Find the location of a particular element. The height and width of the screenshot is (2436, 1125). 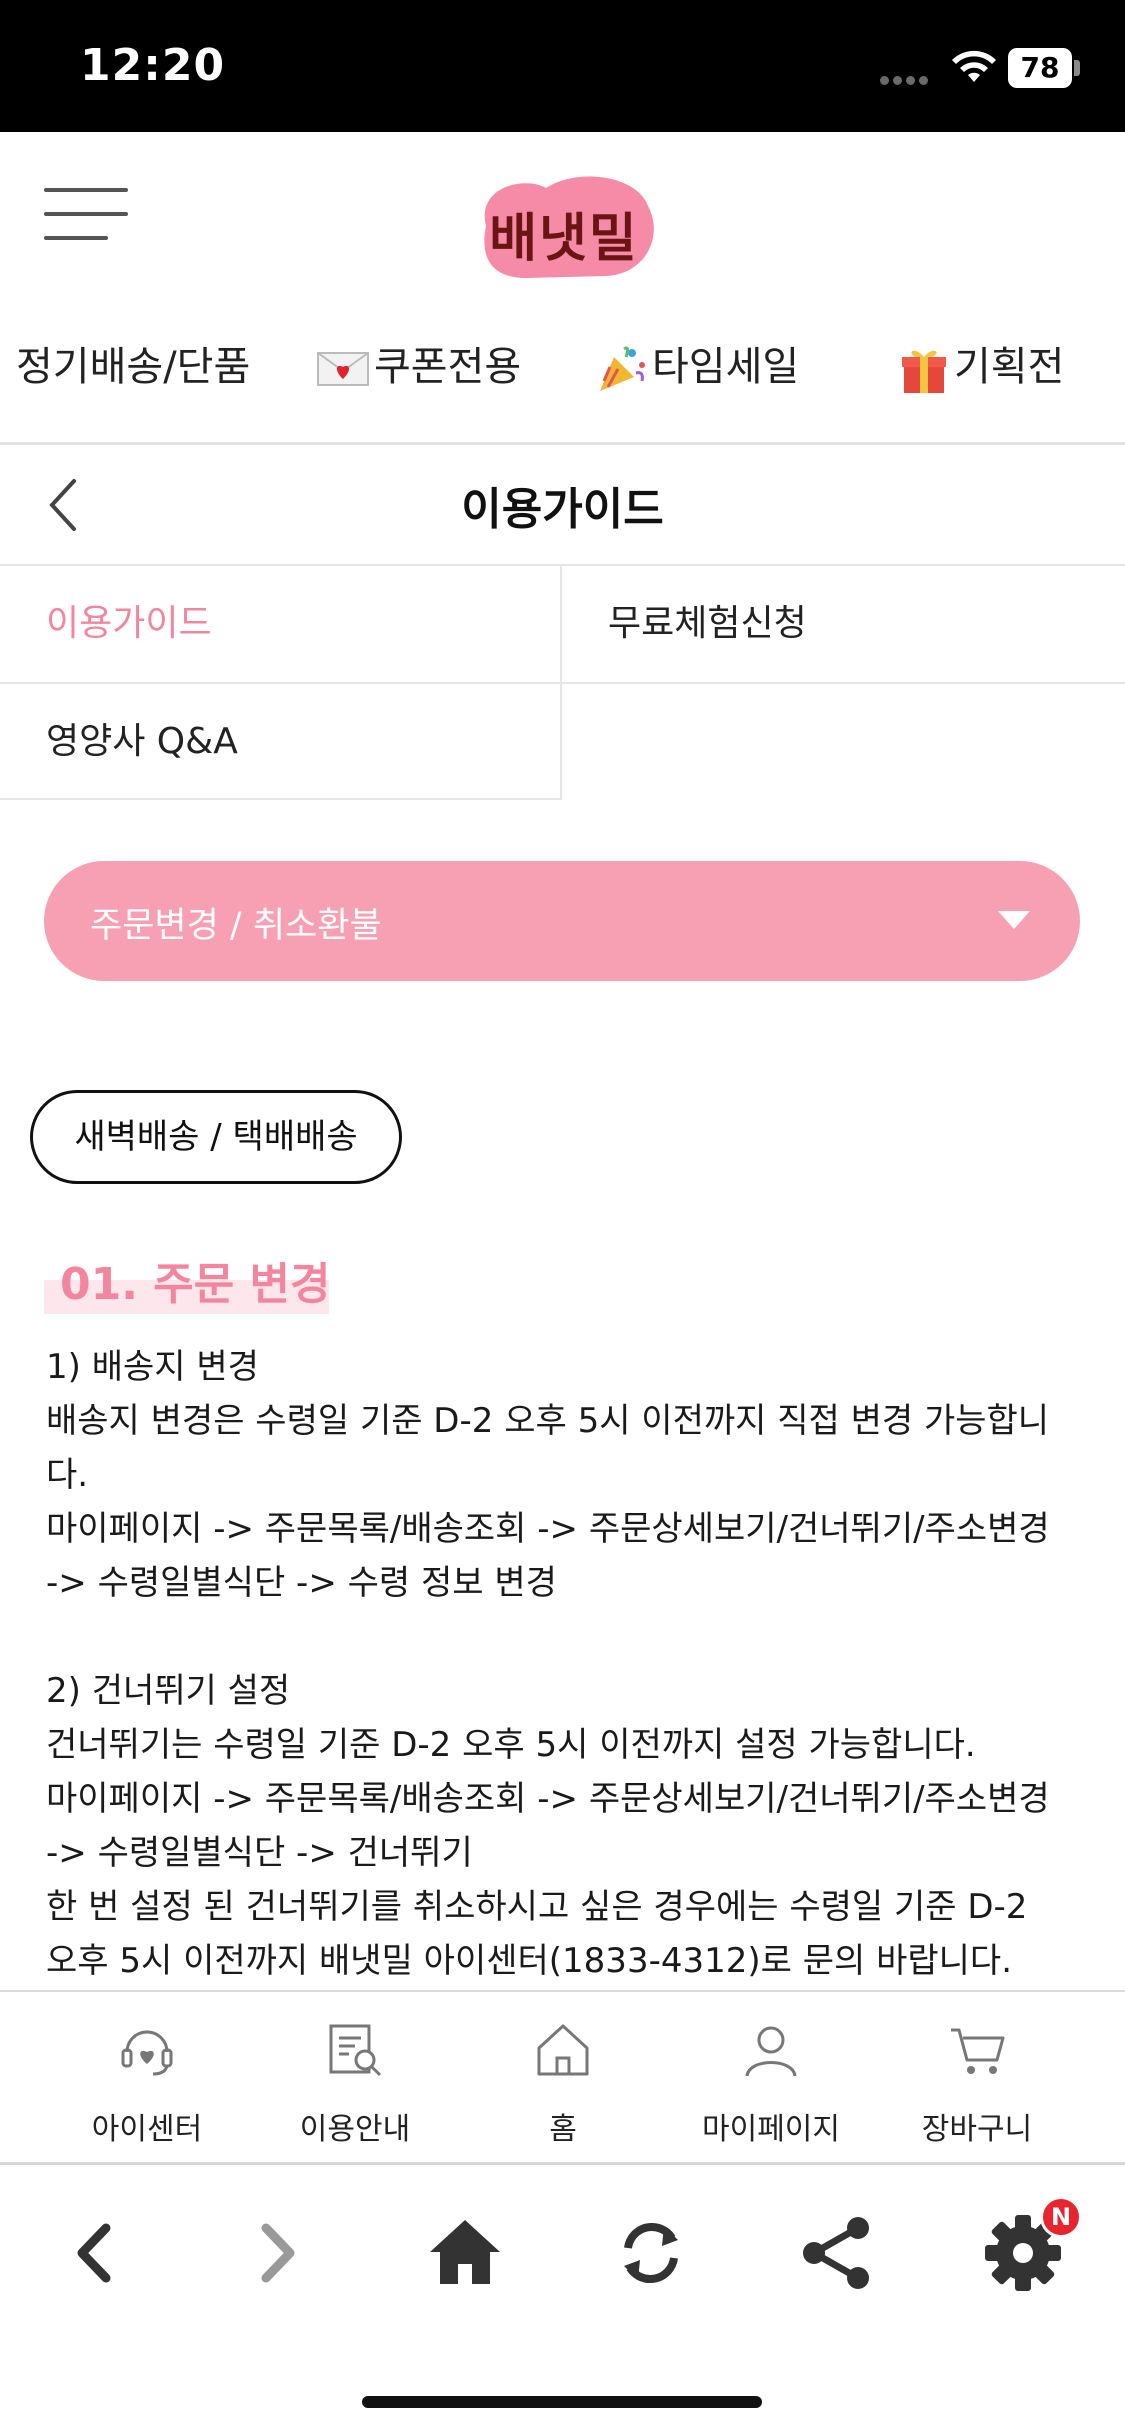

love-letter-icon is located at coordinates (343, 369).